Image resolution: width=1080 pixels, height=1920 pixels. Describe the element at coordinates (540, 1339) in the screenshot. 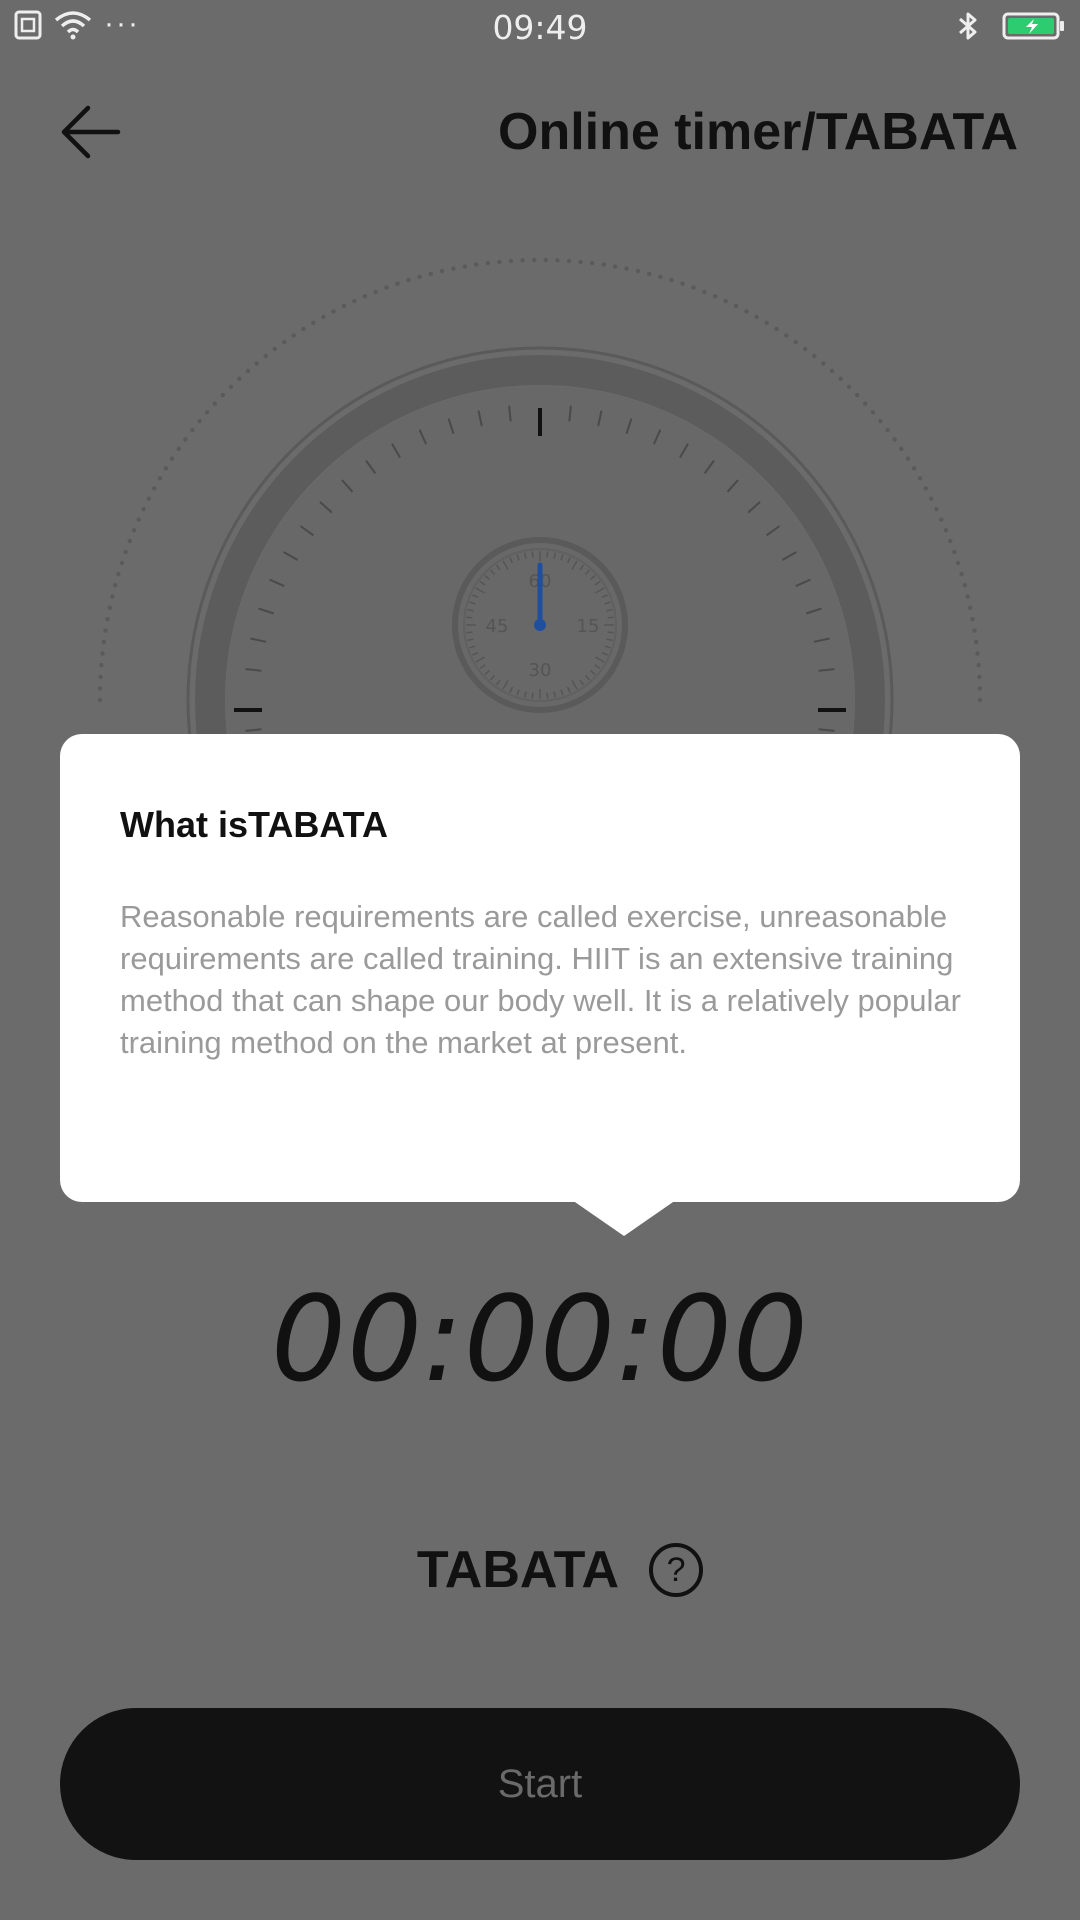

I see `time-display: 00:00:00` at that location.